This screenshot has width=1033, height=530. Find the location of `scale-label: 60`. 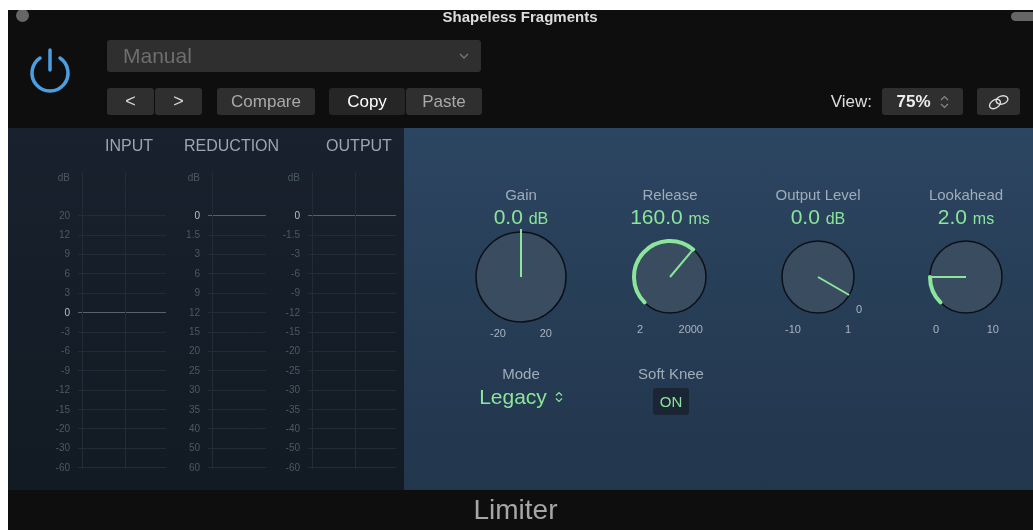

scale-label: 60 is located at coordinates (193, 467).